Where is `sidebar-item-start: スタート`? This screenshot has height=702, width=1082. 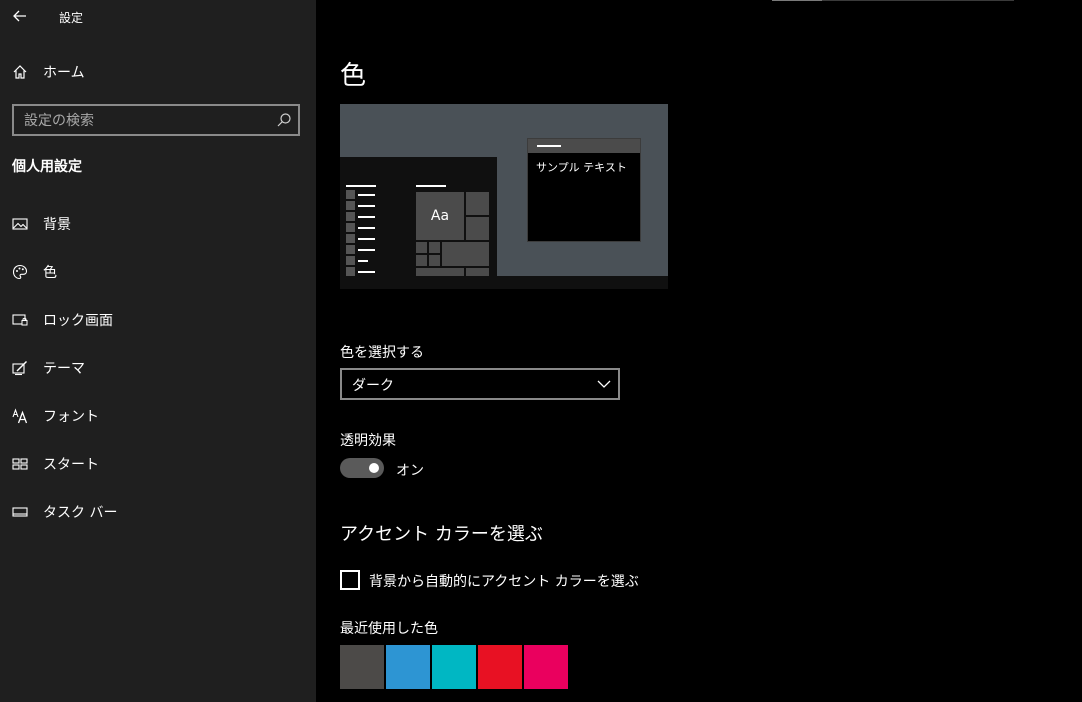
sidebar-item-start: スタート is located at coordinates (158, 464).